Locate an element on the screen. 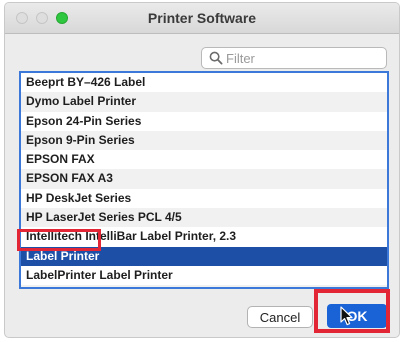  ok-button: OK is located at coordinates (357, 316).